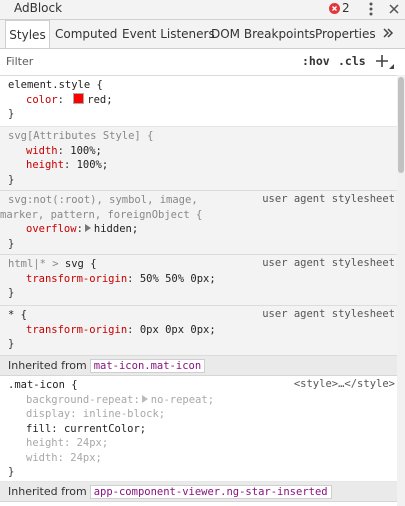 This screenshot has width=405, height=506. What do you see at coordinates (202, 443) in the screenshot?
I see `declaration: height: 24px;` at bounding box center [202, 443].